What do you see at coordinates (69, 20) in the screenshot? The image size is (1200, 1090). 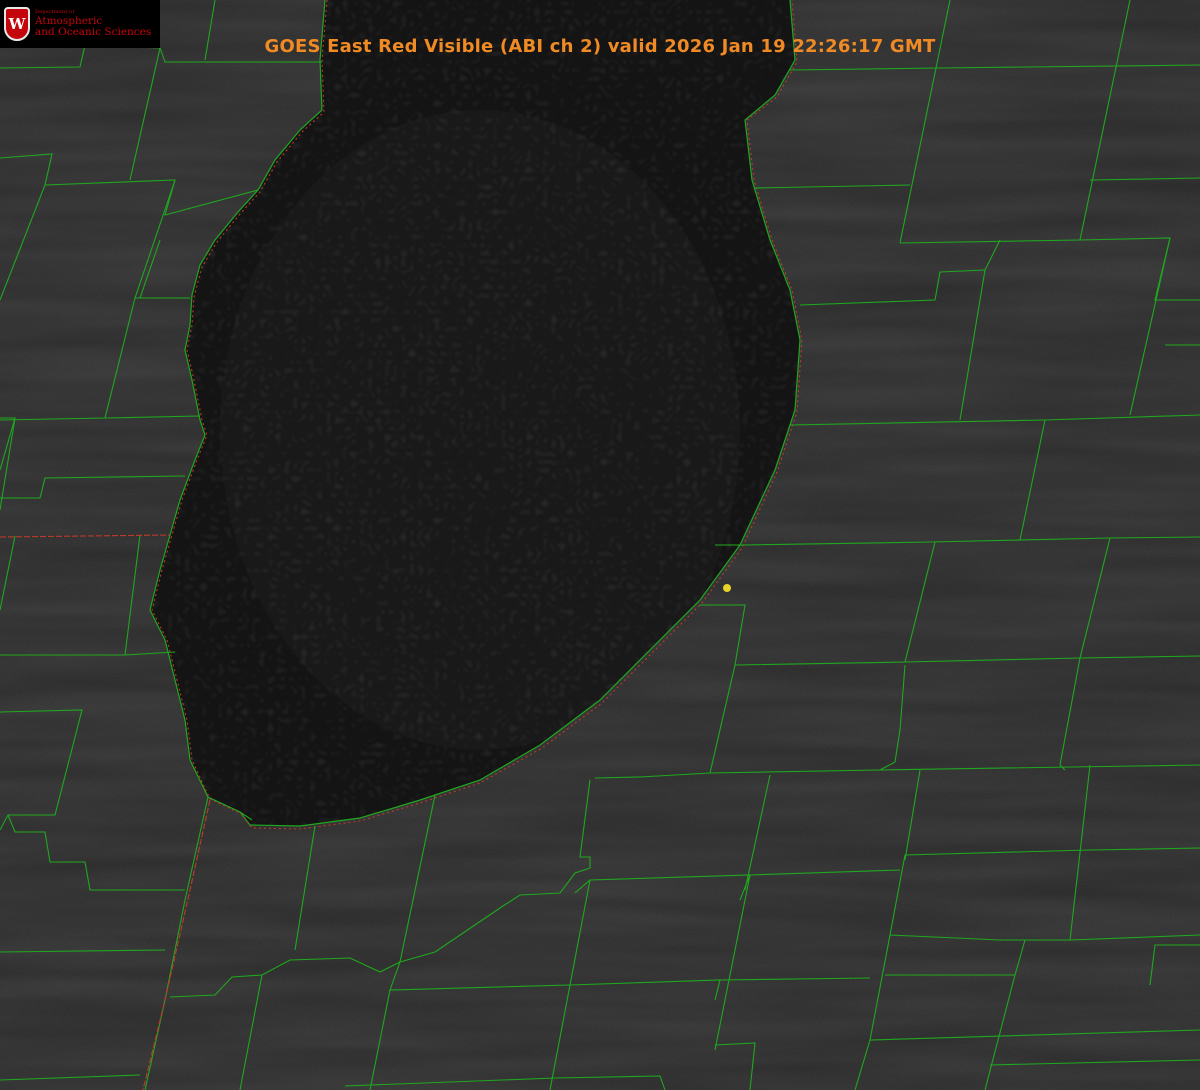 I see `logo-line-1: Atmospheric` at bounding box center [69, 20].